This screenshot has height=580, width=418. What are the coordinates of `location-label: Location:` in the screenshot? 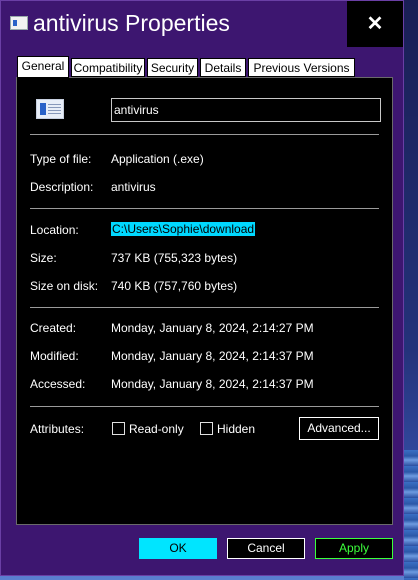 It's located at (54, 230).